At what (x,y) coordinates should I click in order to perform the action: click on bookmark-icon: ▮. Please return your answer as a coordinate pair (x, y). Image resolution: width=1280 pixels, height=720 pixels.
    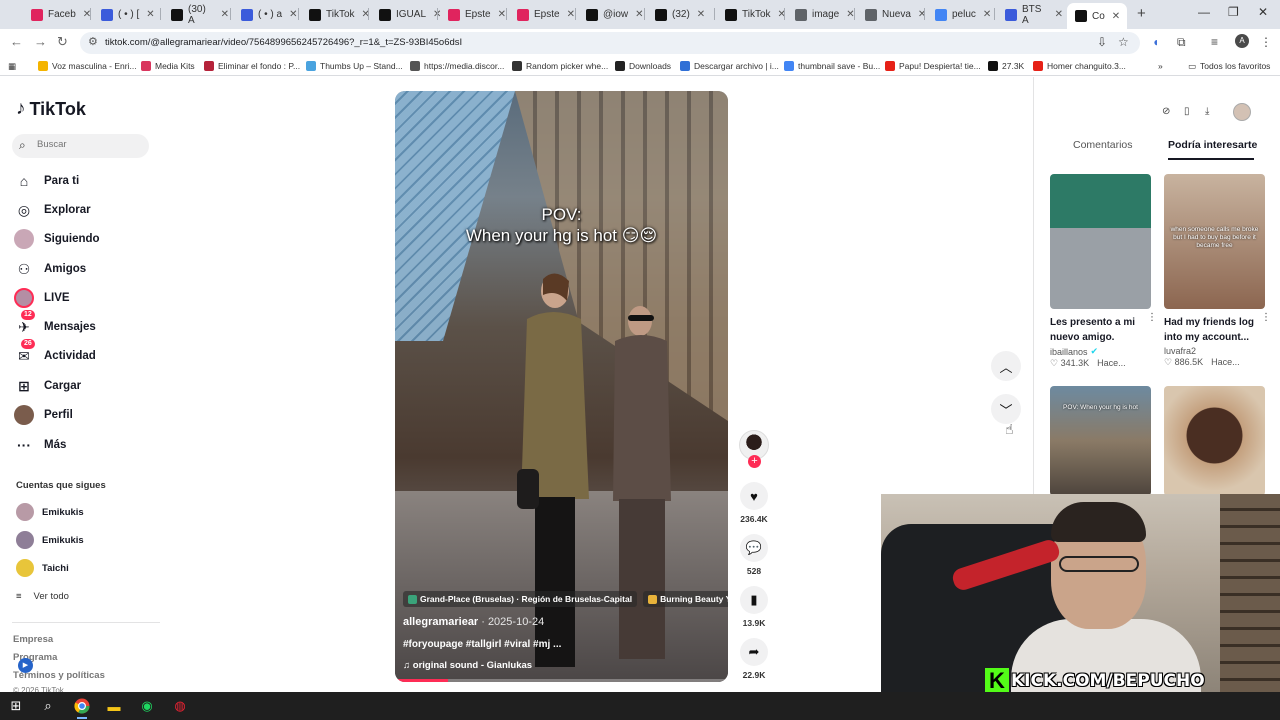
    Looking at the image, I should click on (754, 600).